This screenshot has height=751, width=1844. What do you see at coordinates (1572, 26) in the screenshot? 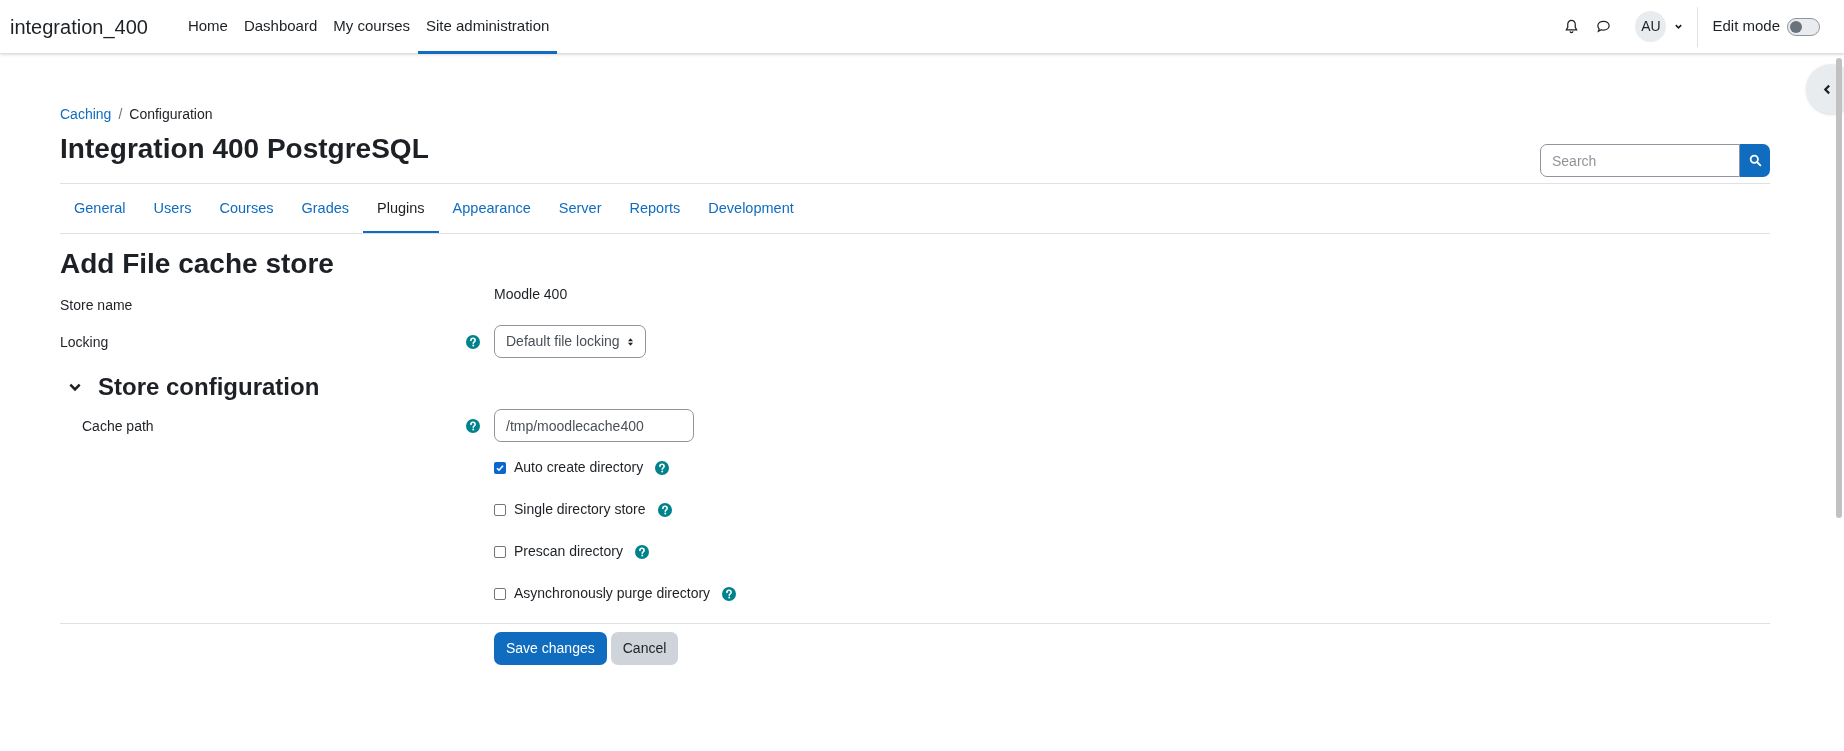
I see `bell-icon` at bounding box center [1572, 26].